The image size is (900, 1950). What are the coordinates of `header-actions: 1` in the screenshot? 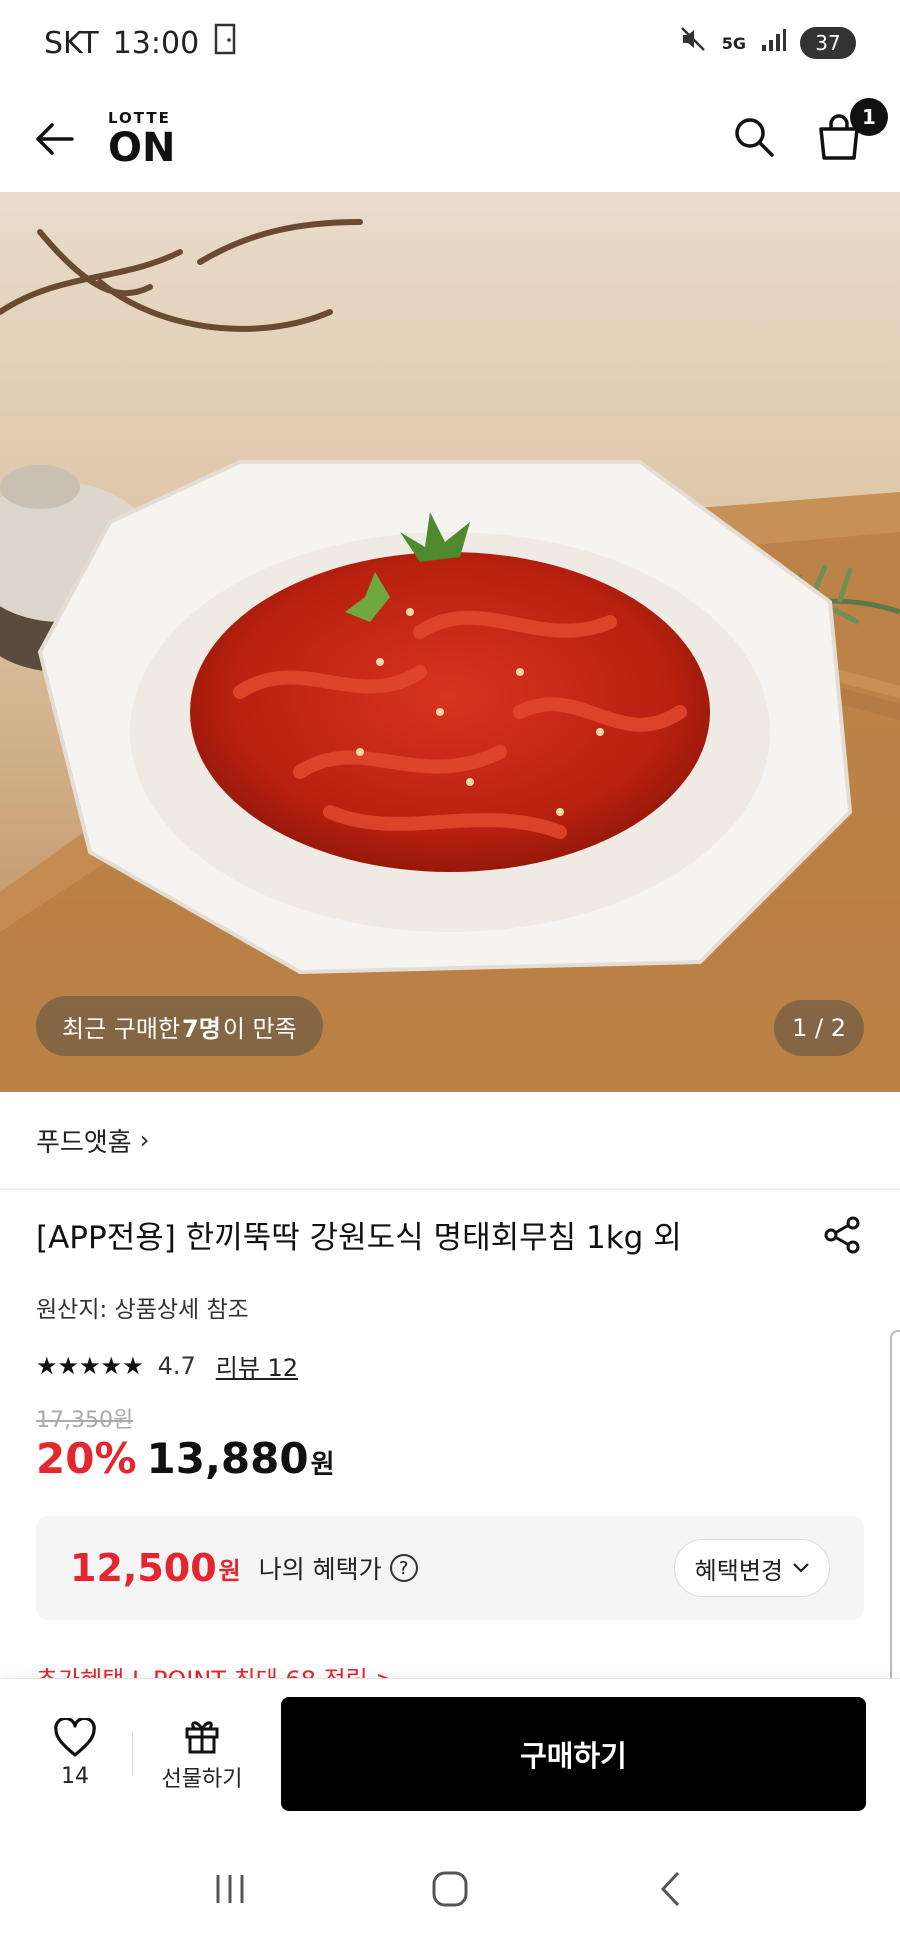 It's located at (810, 132).